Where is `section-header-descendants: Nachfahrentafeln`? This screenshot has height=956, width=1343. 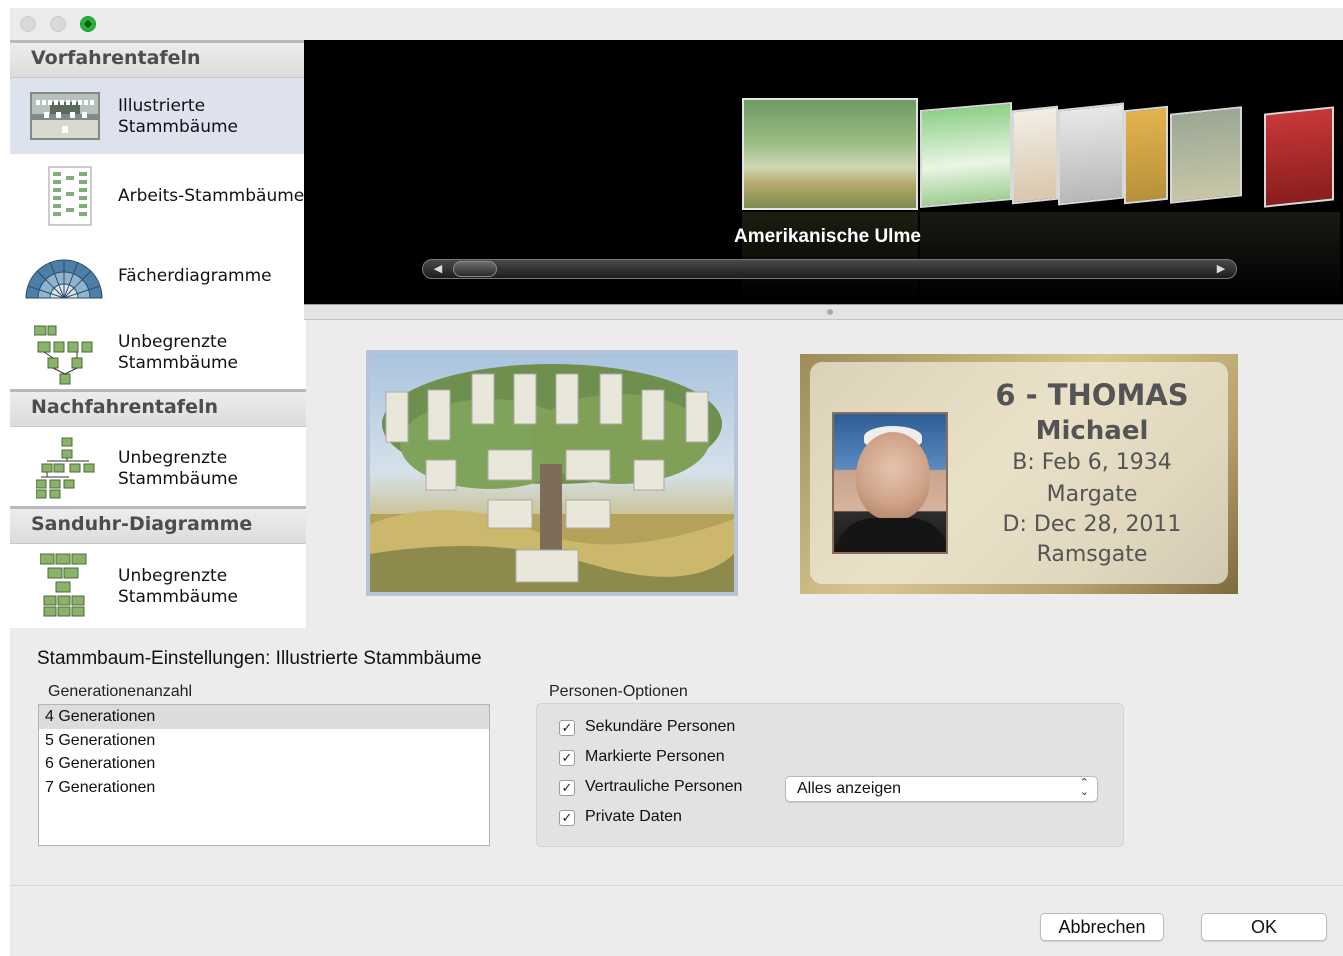
section-header-descendants: Nachfahrentafeln is located at coordinates (158, 408).